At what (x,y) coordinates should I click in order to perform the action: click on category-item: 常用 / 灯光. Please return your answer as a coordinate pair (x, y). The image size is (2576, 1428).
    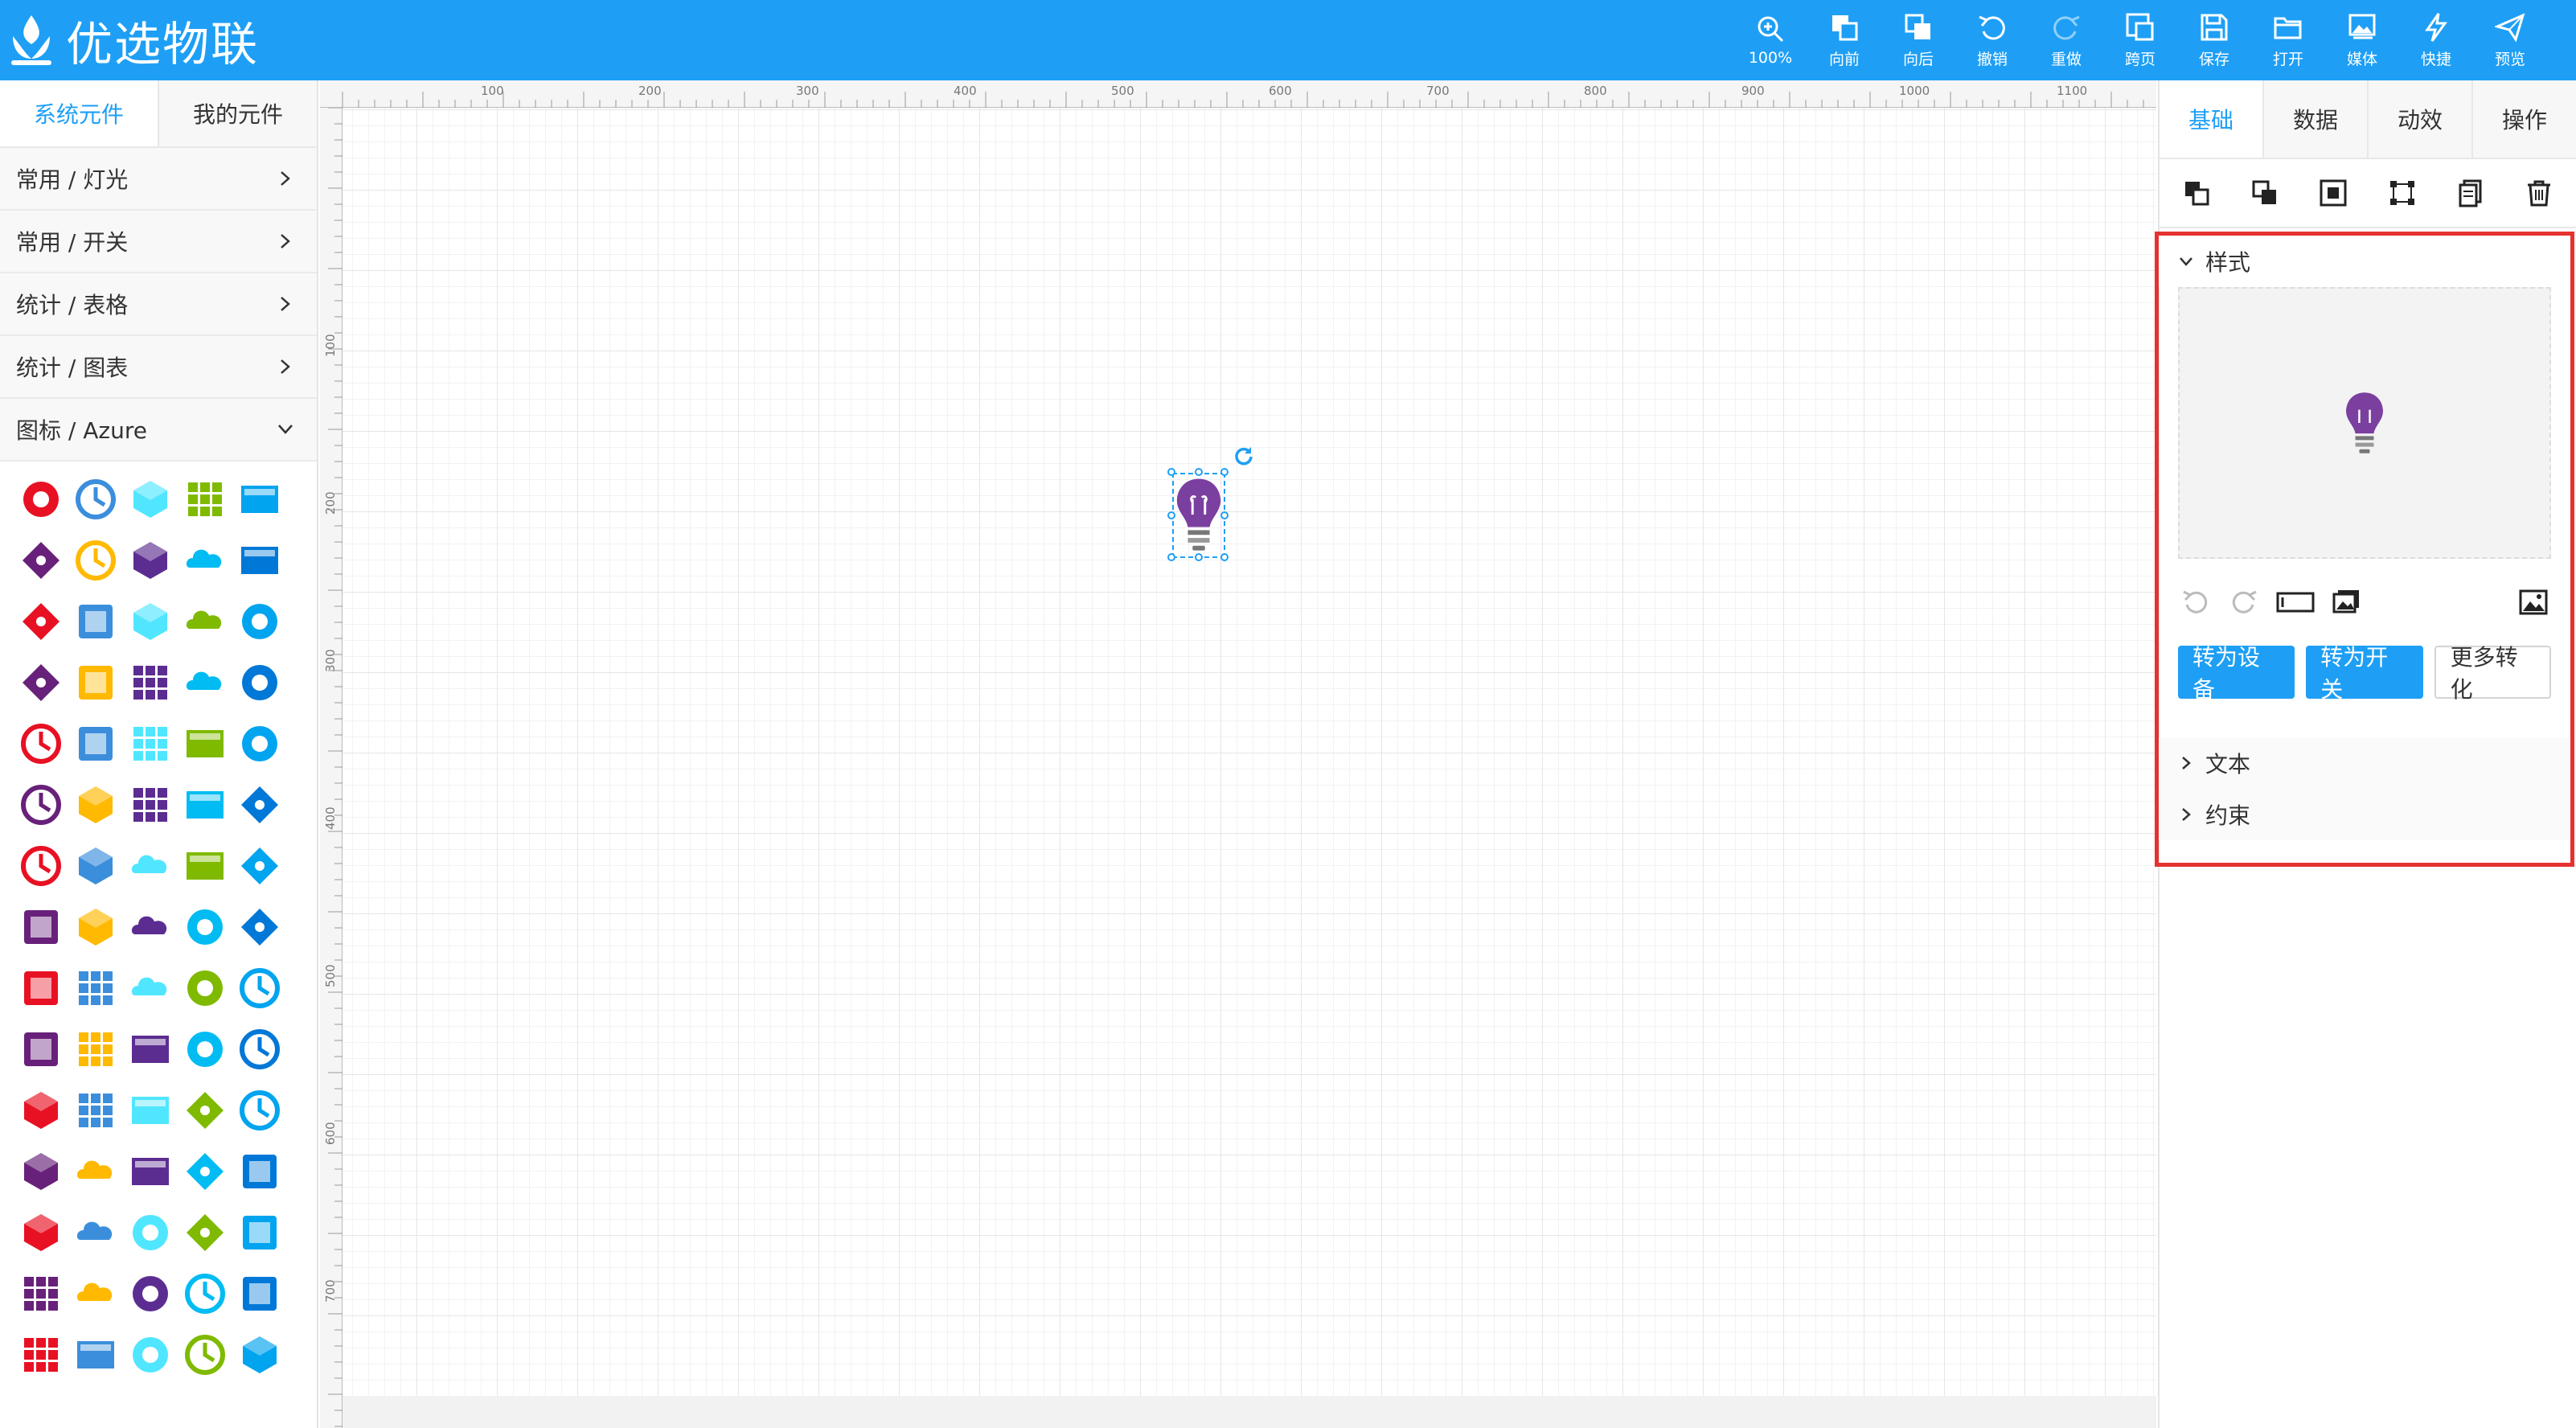
    Looking at the image, I should click on (158, 179).